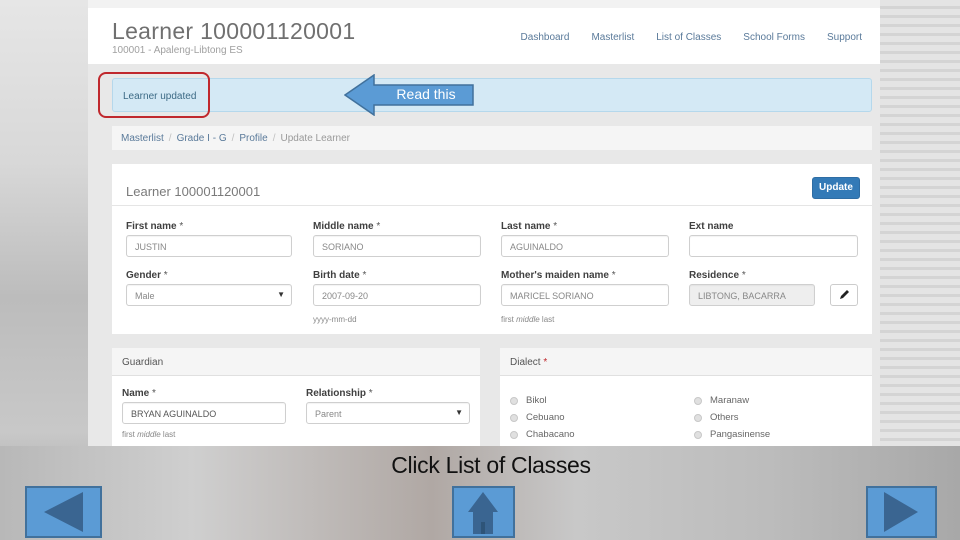  I want to click on birth-date-input: 2007-09-20, so click(397, 295).